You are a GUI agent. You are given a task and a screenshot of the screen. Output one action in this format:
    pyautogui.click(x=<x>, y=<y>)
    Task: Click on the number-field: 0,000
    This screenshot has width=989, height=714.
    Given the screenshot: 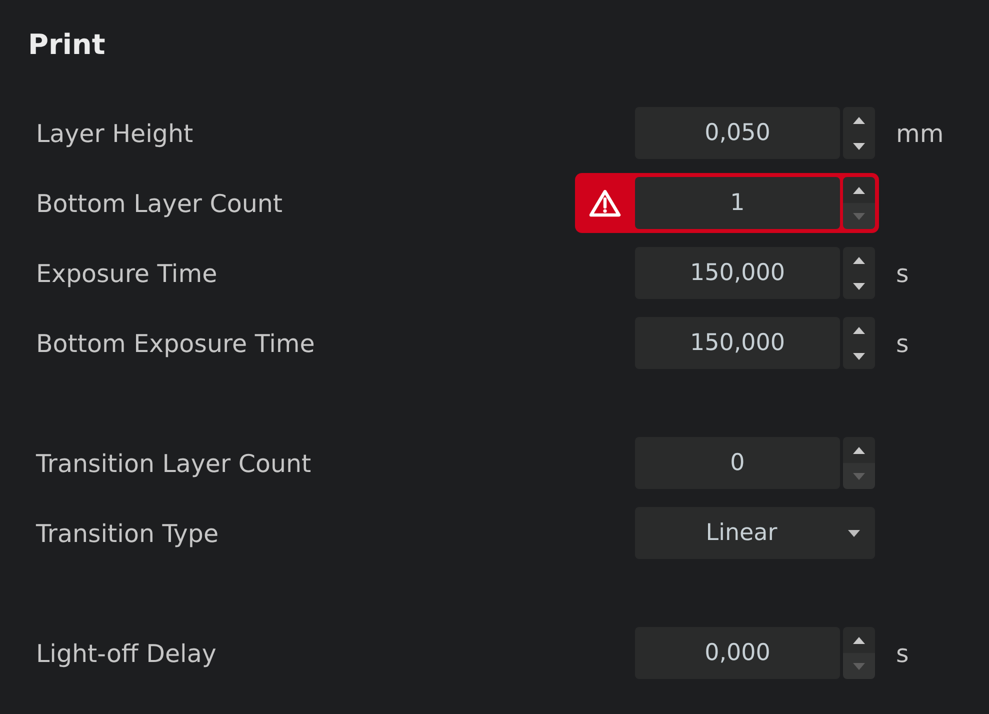 What is the action you would take?
    pyautogui.click(x=737, y=653)
    